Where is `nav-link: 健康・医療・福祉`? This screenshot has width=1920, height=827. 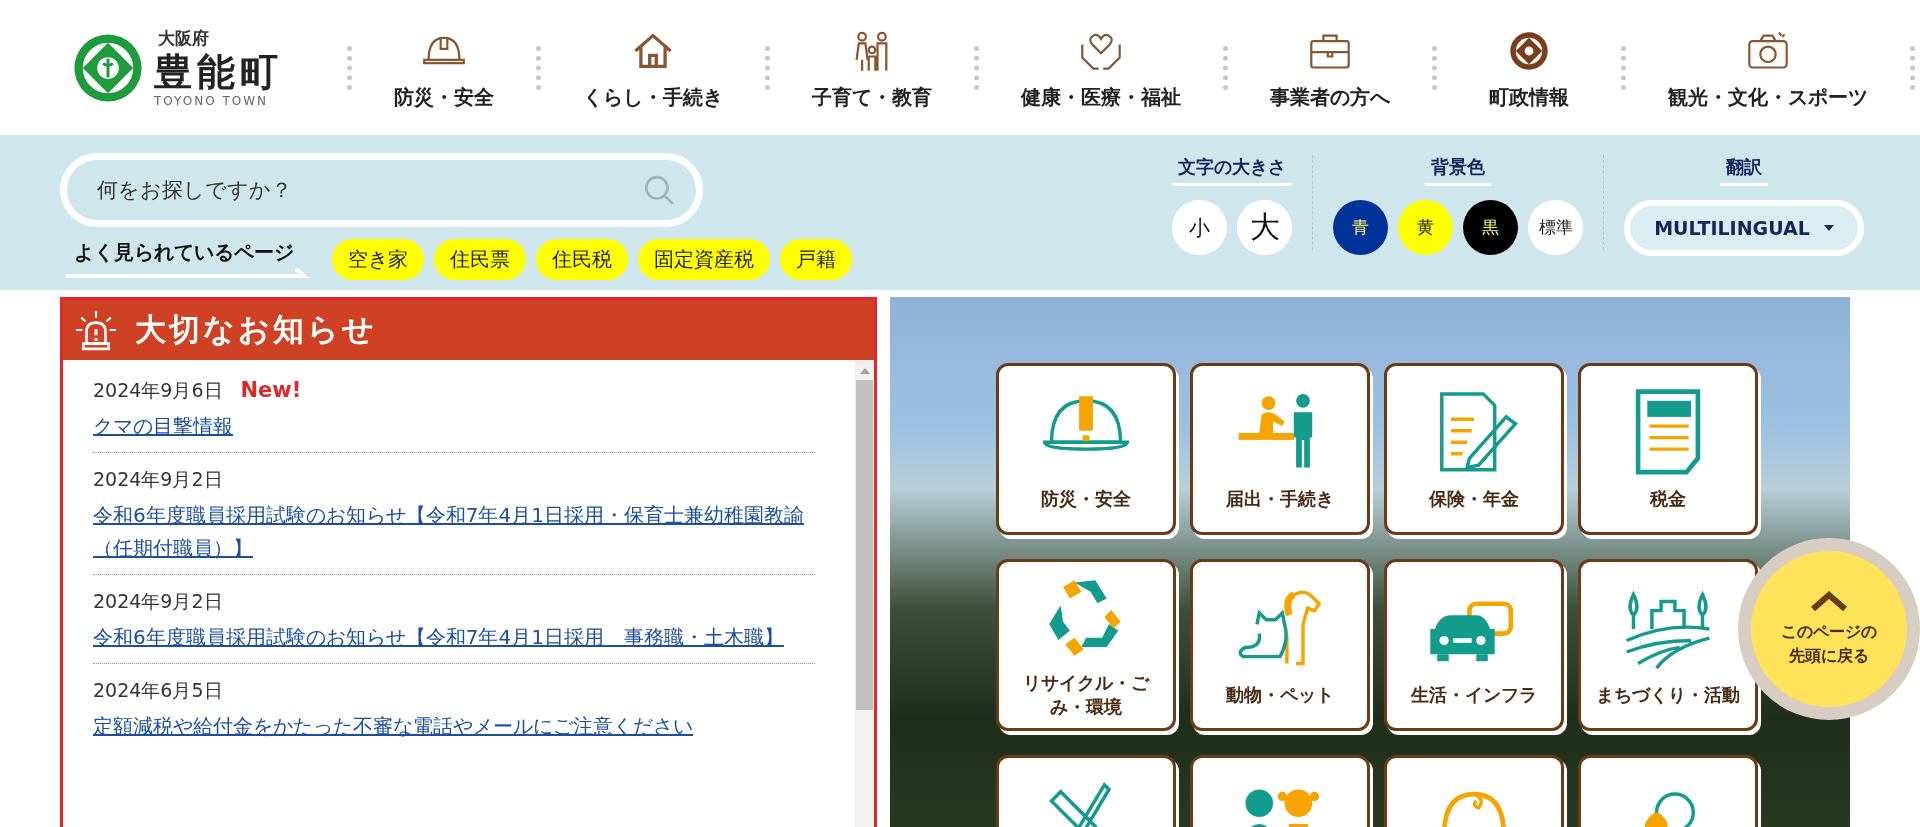
nav-link: 健康・医療・福祉 is located at coordinates (1101, 67).